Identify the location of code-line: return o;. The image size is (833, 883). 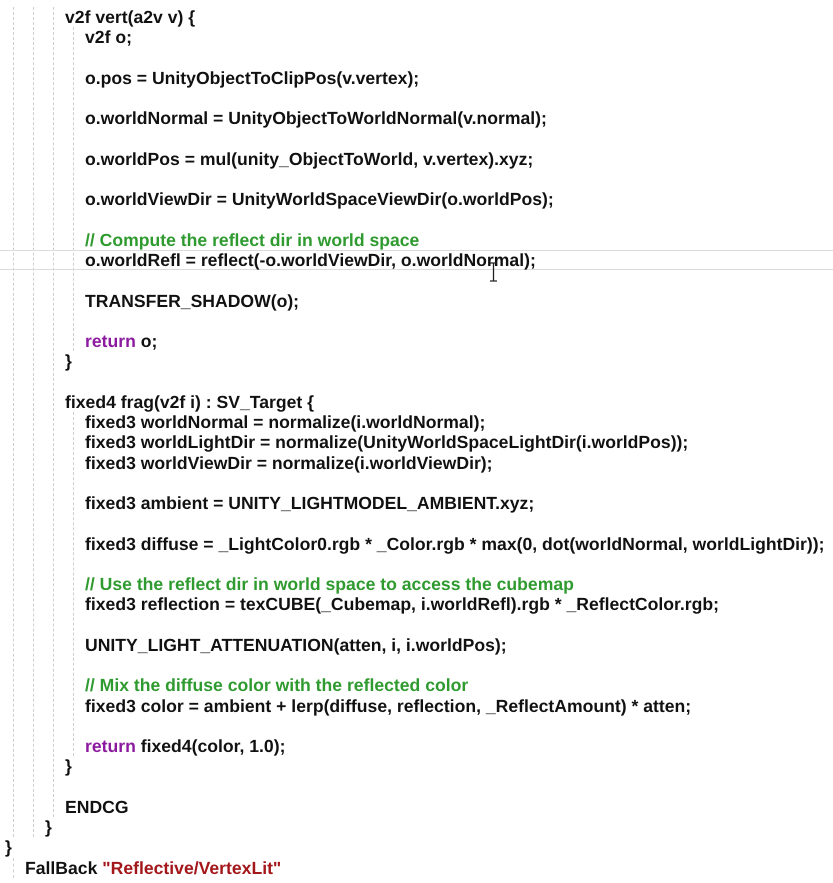
(121, 341).